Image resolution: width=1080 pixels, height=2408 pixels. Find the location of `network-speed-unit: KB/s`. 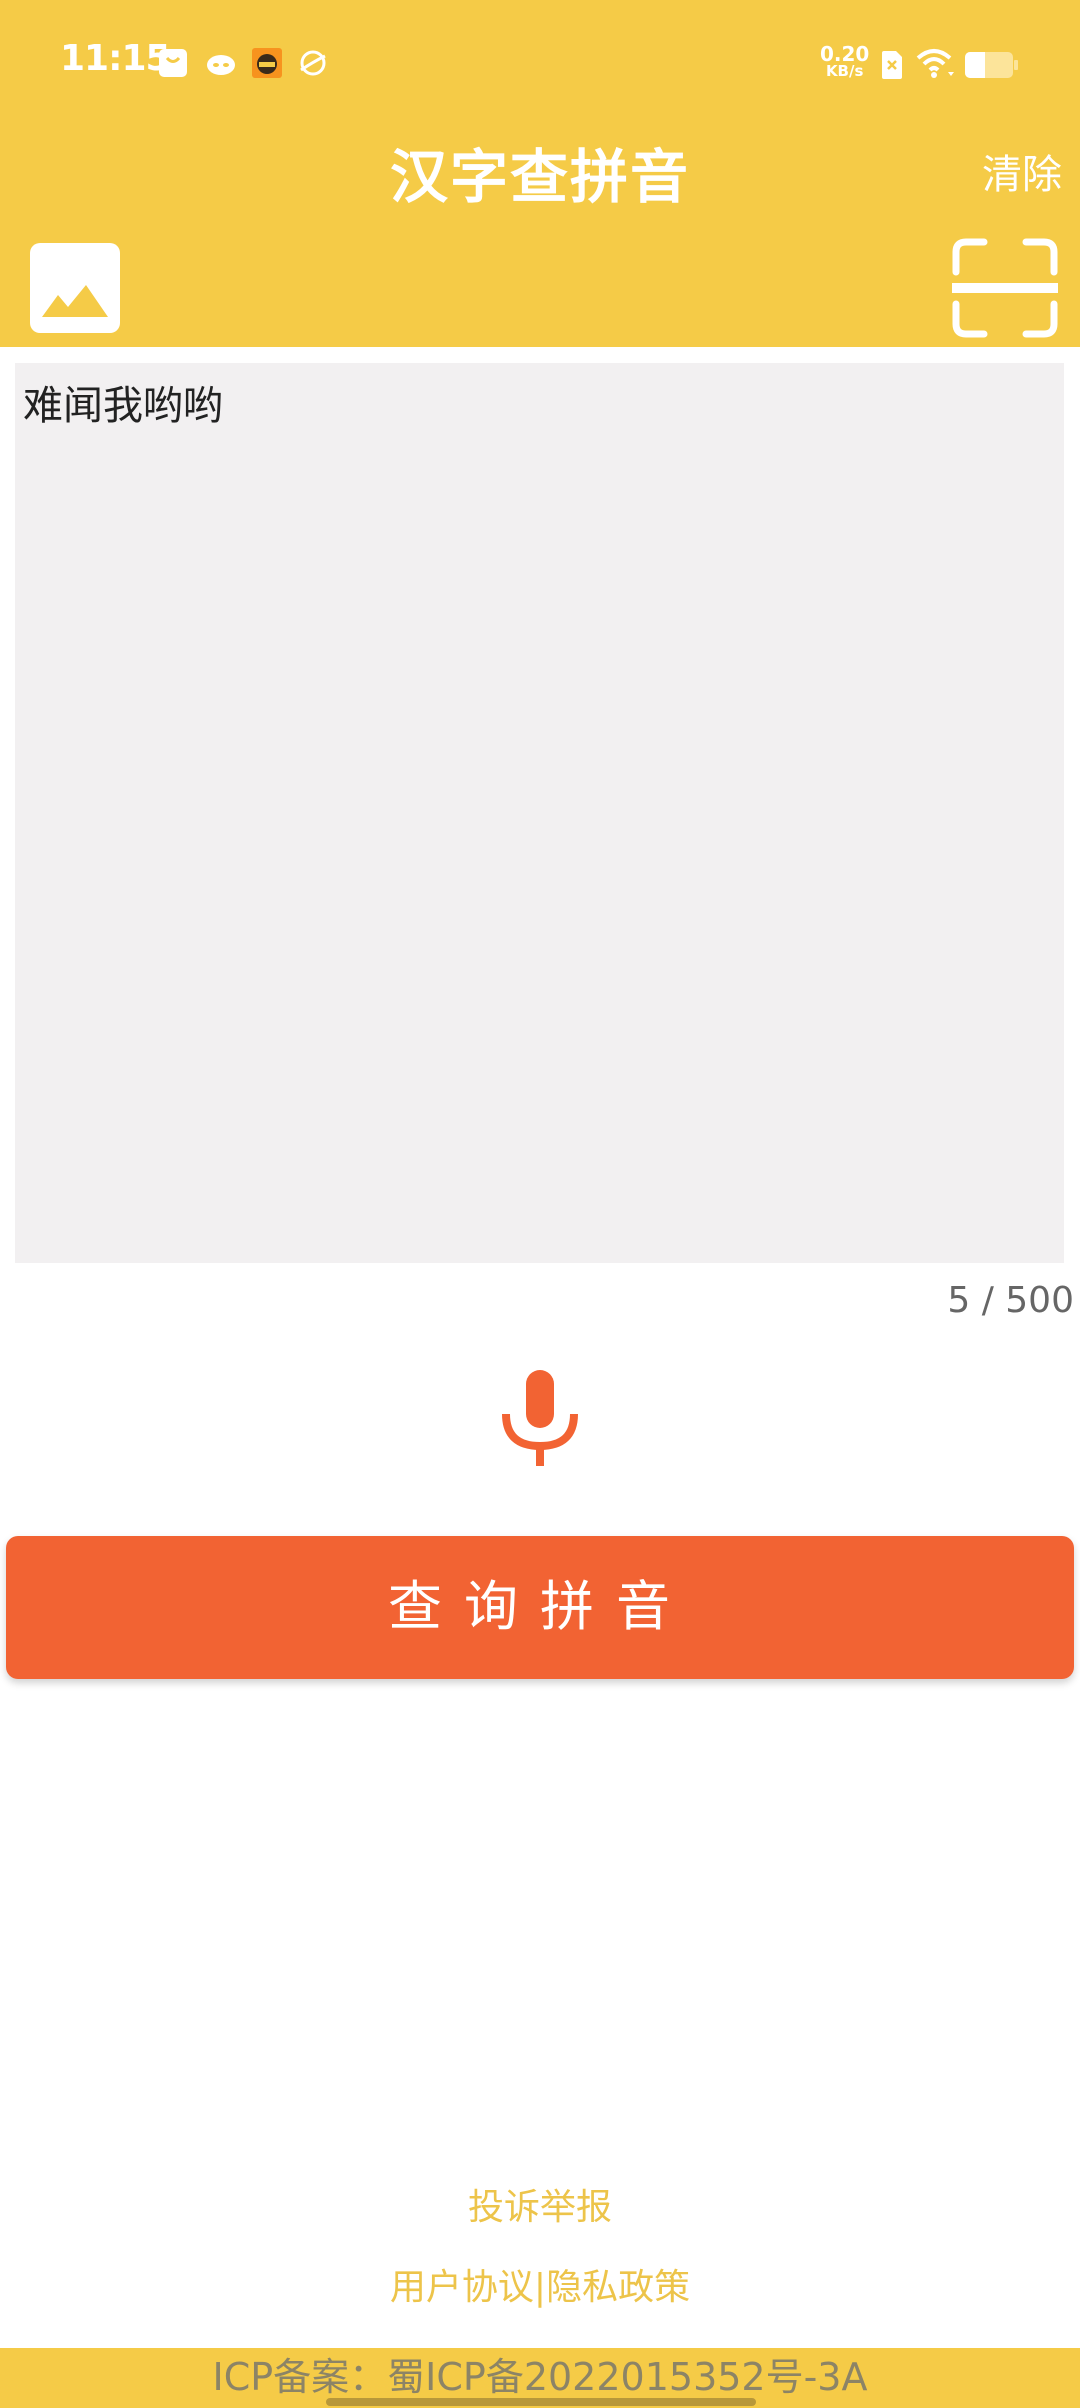

network-speed-unit: KB/s is located at coordinates (844, 71).